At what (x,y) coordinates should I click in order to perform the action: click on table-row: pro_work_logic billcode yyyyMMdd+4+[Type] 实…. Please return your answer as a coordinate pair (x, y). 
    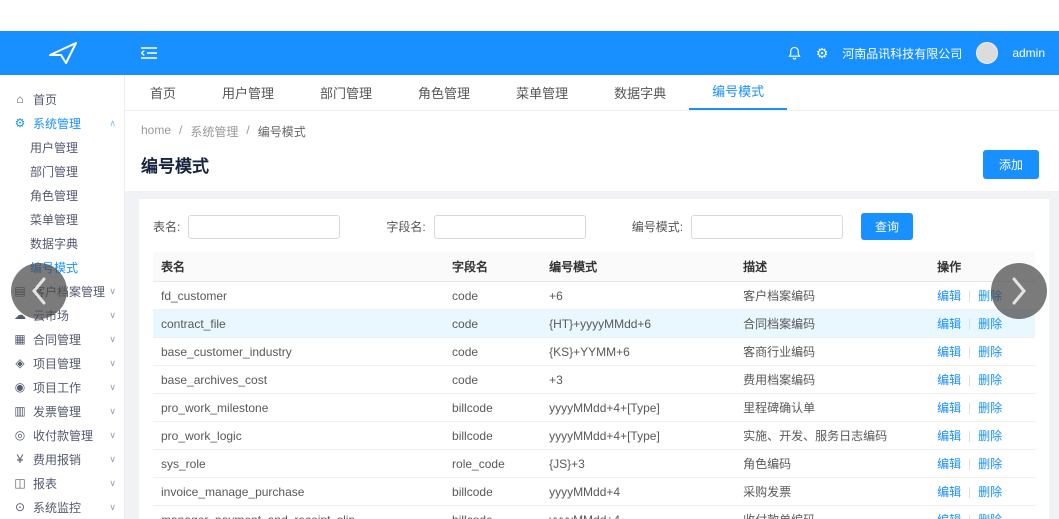
    Looking at the image, I should click on (594, 435).